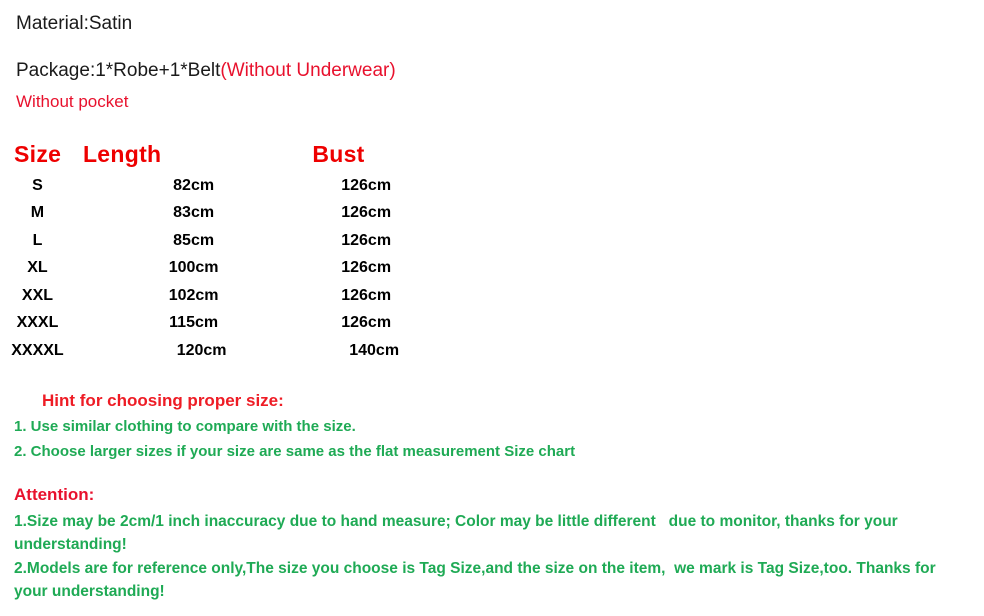 The width and height of the screenshot is (984, 616). I want to click on package-line: Package:1*Robe+1*Belt(Without Underwear), so click(206, 71).